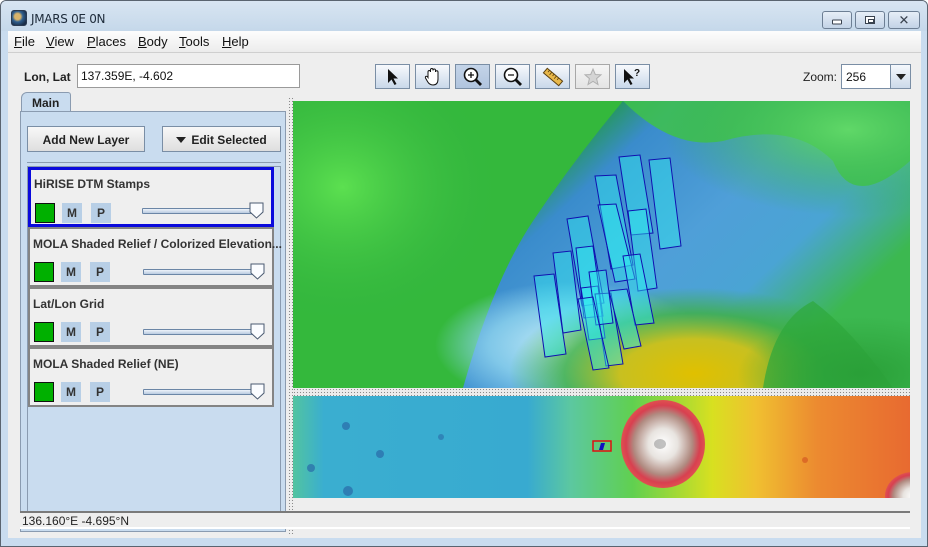  What do you see at coordinates (69, 304) in the screenshot?
I see `layer-name: Lat/Lon Grid` at bounding box center [69, 304].